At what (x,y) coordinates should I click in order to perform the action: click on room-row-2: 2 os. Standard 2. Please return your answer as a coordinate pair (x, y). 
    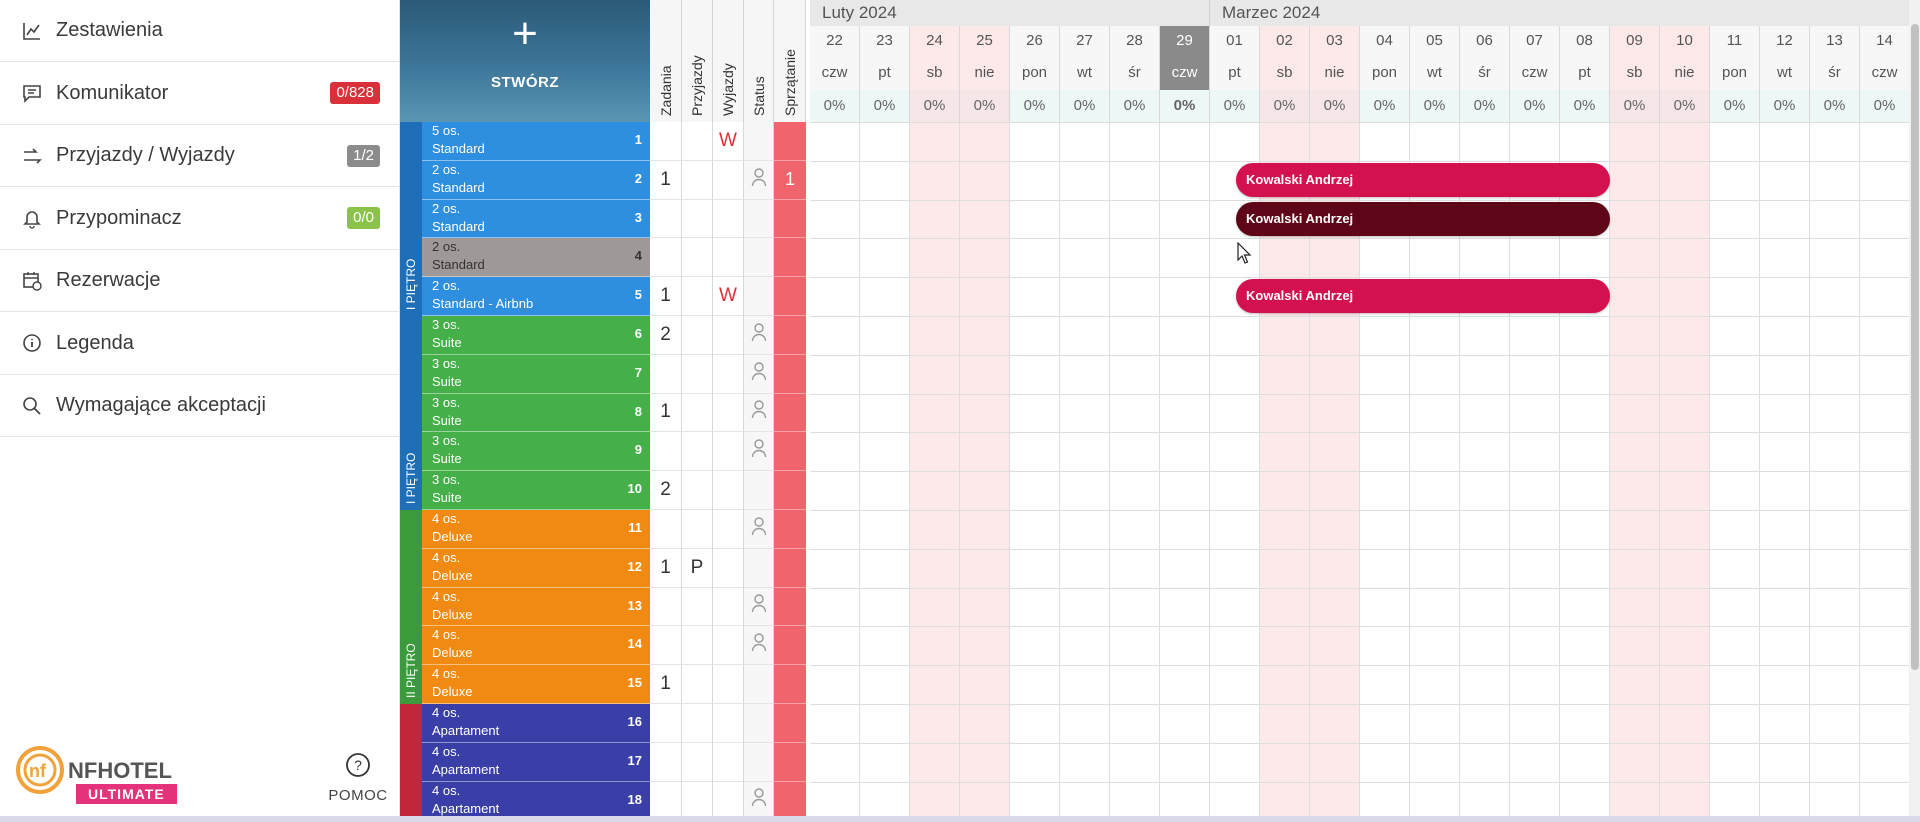
    Looking at the image, I should click on (536, 180).